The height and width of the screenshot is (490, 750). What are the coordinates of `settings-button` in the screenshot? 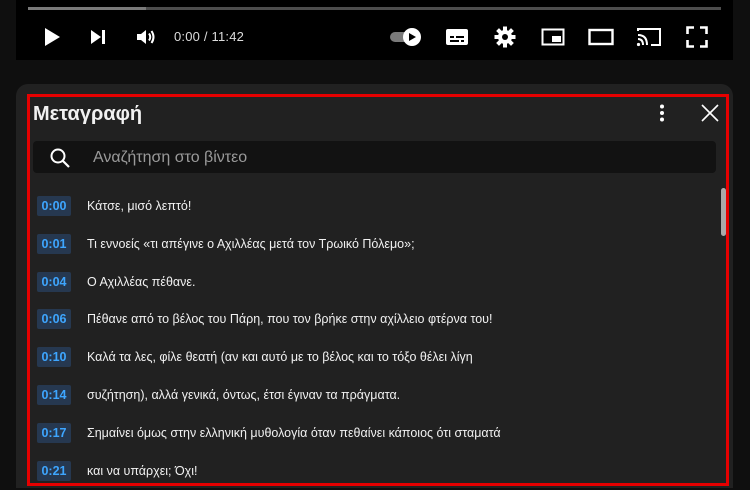 It's located at (505, 37).